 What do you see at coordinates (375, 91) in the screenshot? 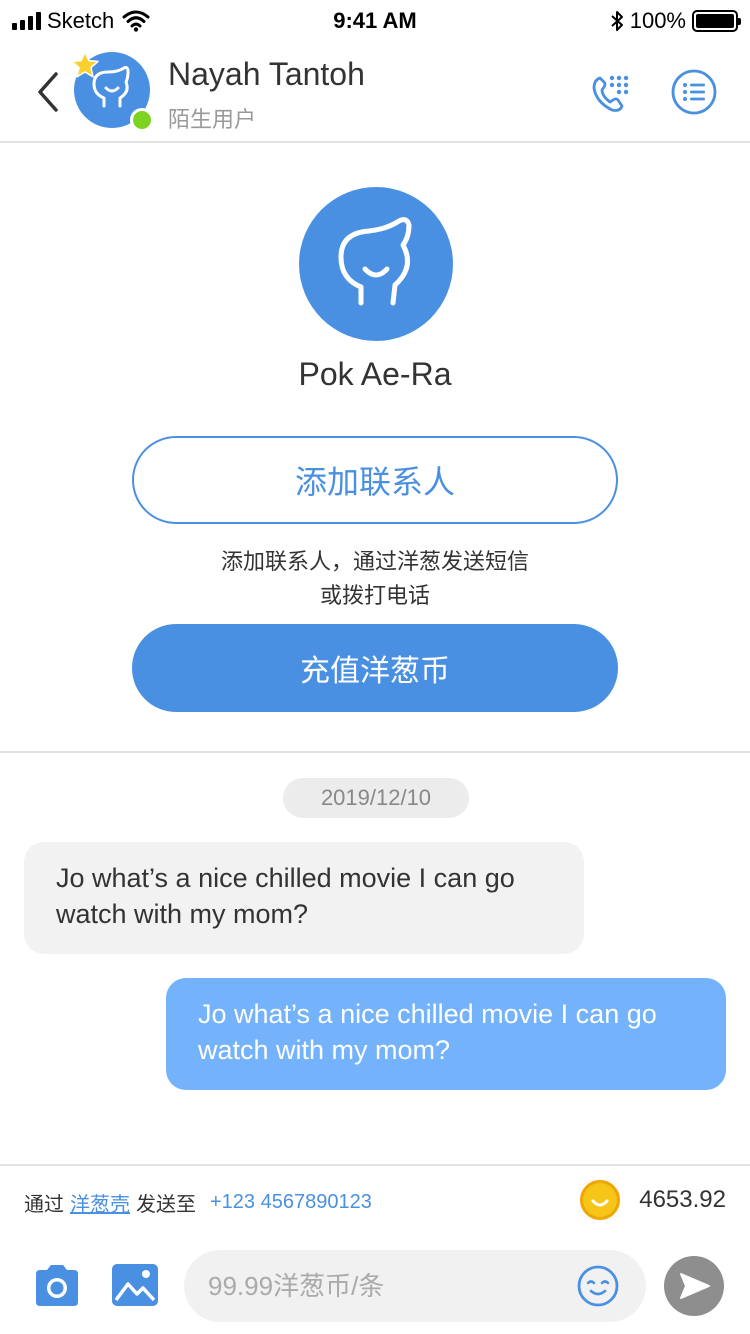
I see `chat-header: Nayah Tantoh 陌生用户` at bounding box center [375, 91].